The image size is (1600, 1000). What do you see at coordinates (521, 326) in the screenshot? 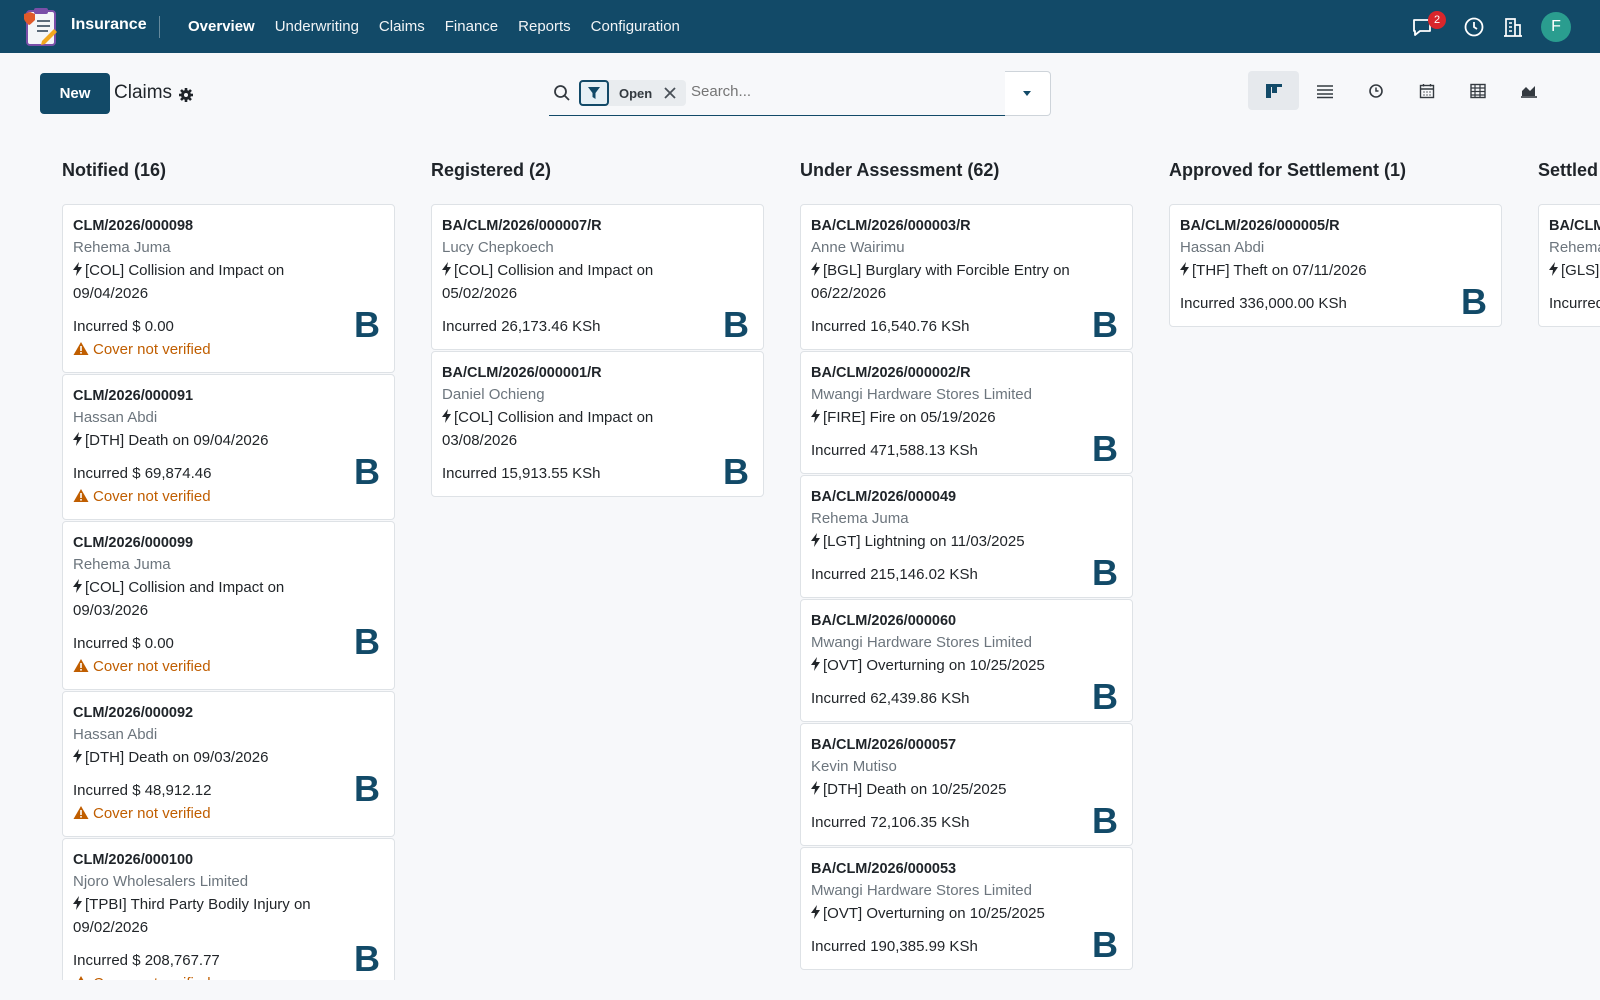
I see `claim-incurred: Incurred 26,173.46 KSh` at bounding box center [521, 326].